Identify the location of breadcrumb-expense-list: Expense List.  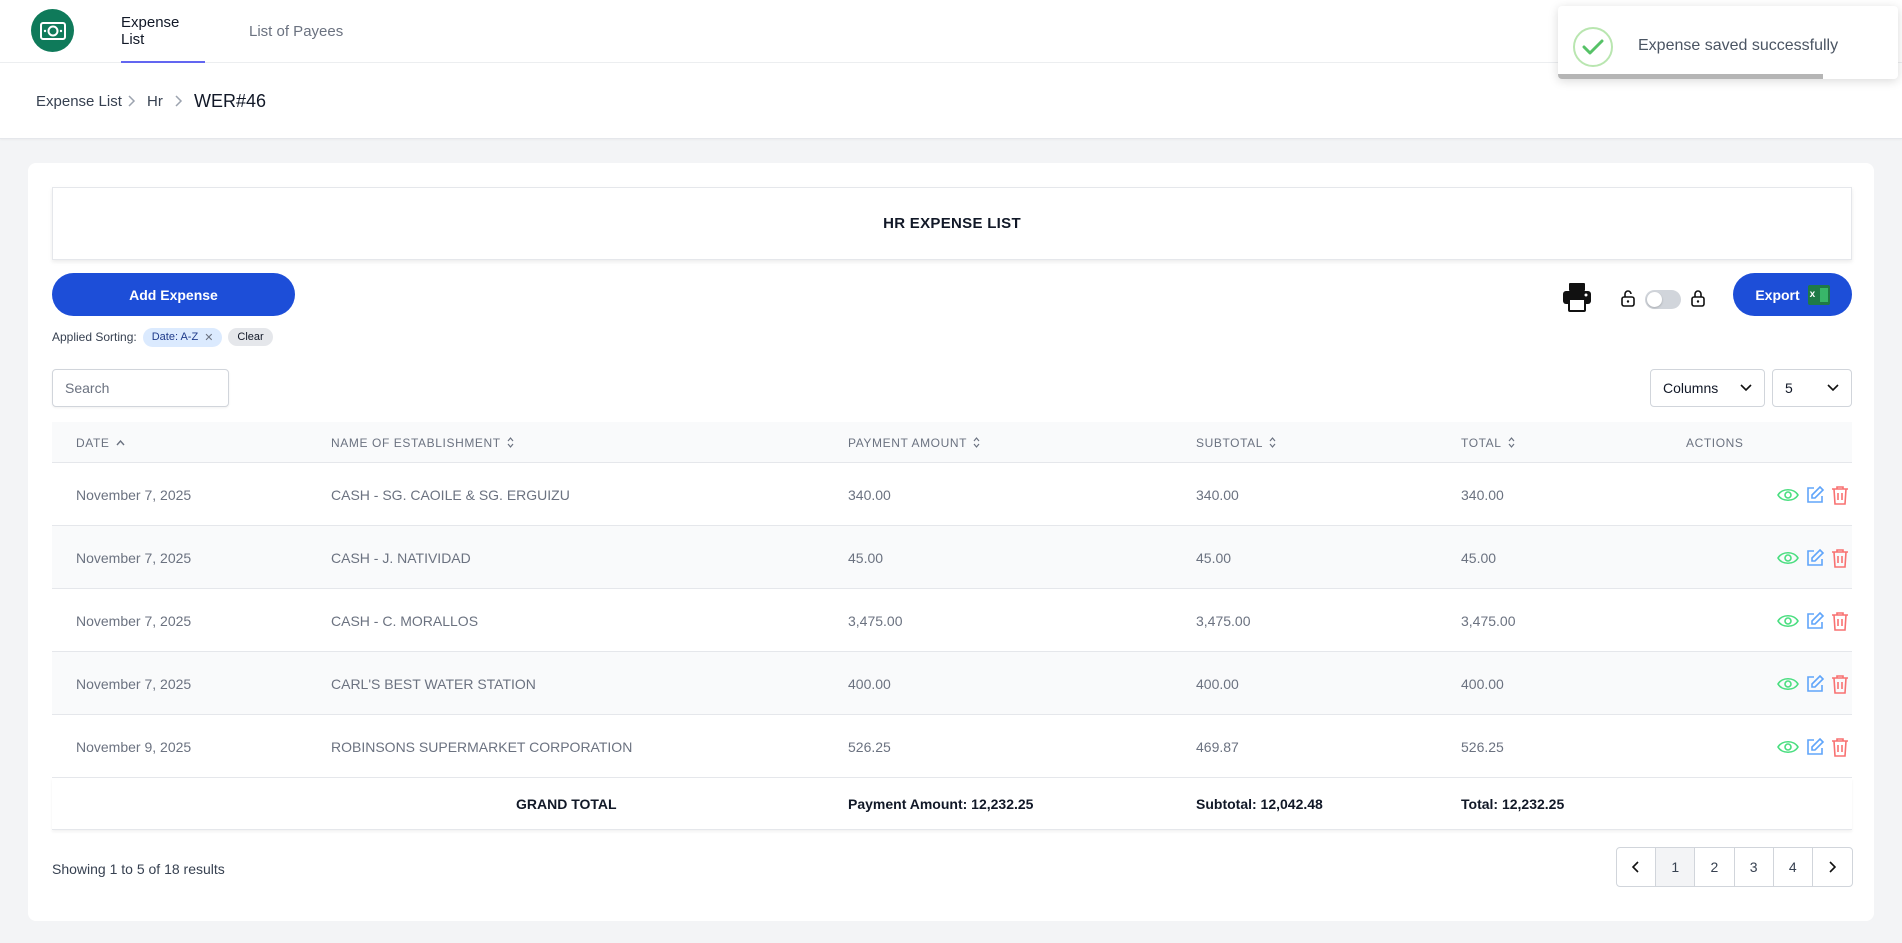
(79, 101).